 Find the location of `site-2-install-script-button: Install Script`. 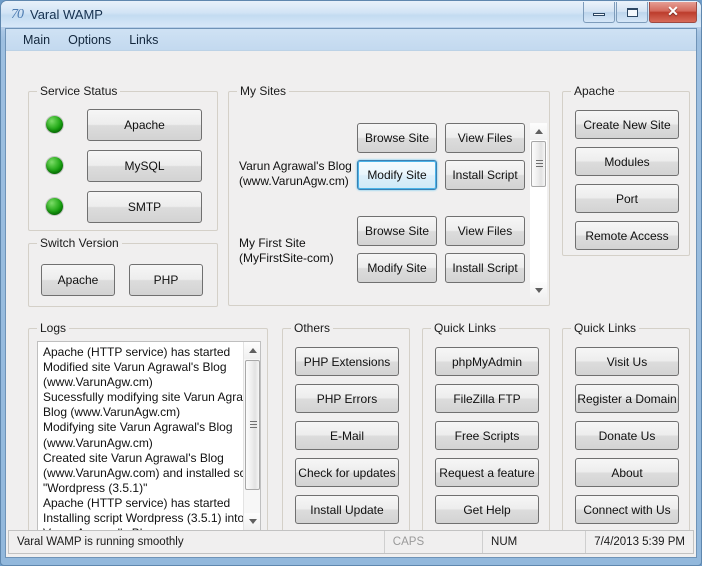

site-2-install-script-button: Install Script is located at coordinates (485, 268).